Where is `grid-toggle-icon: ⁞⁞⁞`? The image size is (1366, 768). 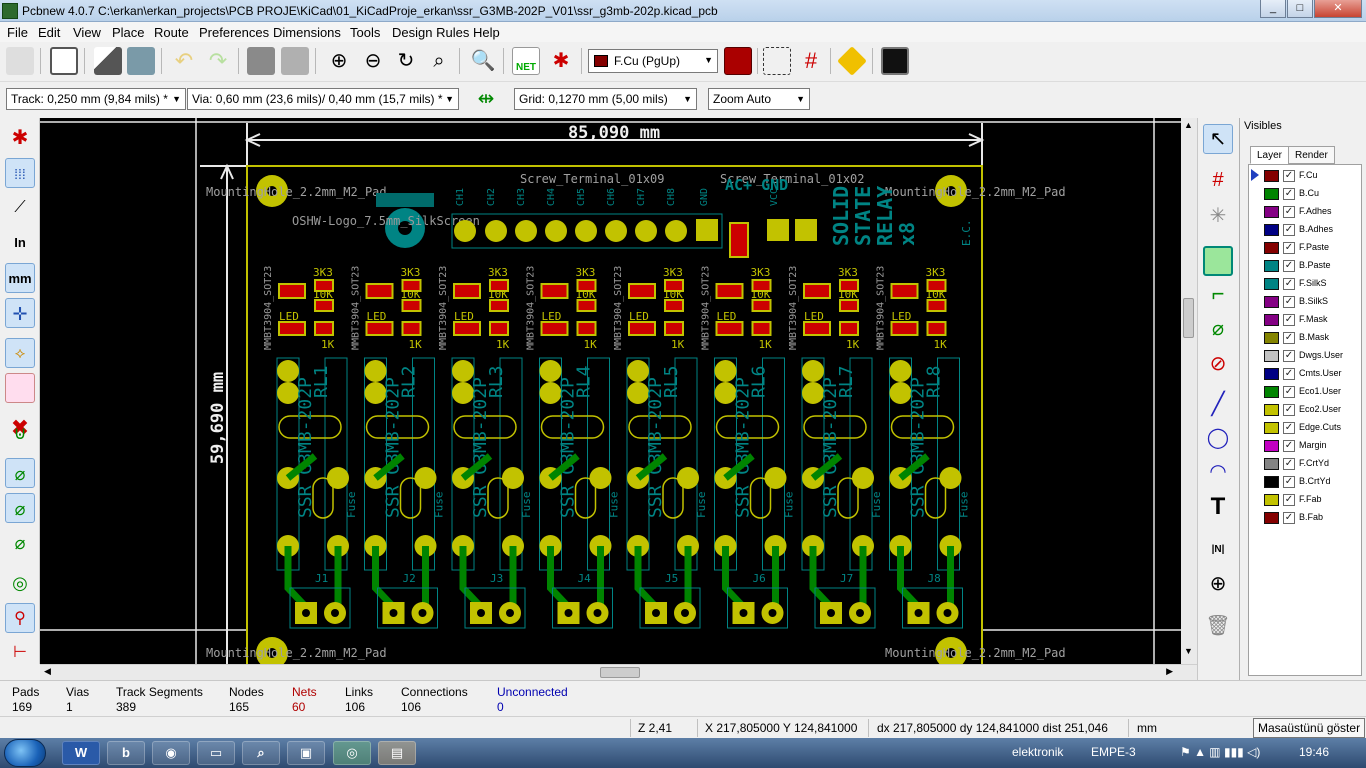 grid-toggle-icon: ⁞⁞⁞ is located at coordinates (20, 173).